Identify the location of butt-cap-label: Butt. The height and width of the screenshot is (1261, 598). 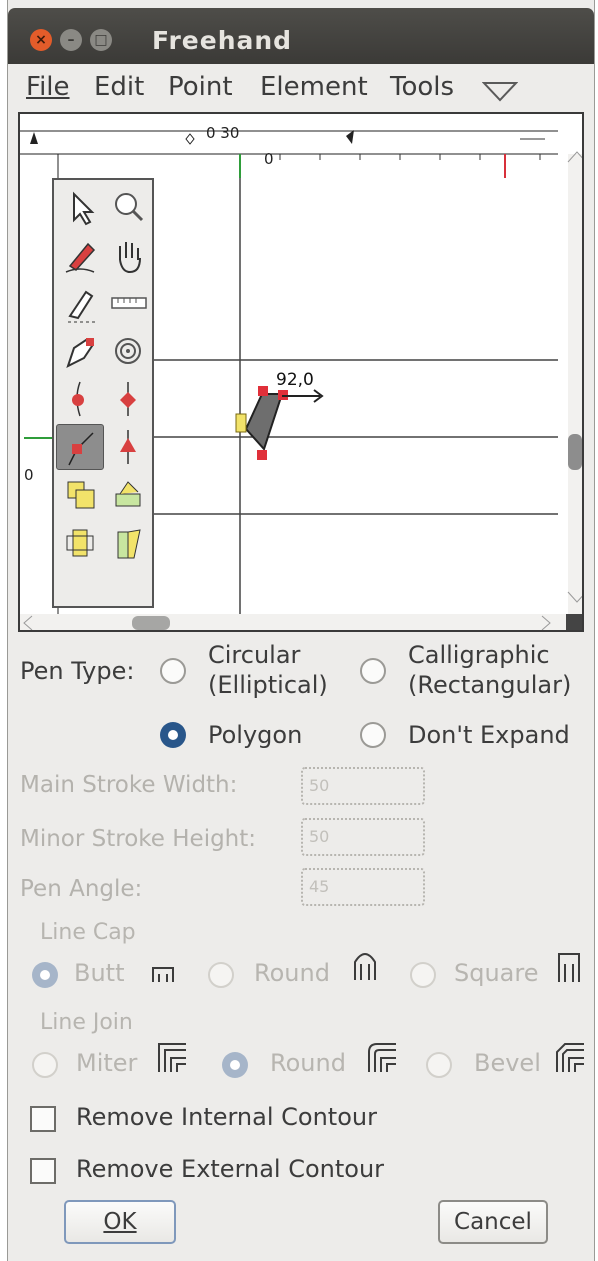
(99, 973).